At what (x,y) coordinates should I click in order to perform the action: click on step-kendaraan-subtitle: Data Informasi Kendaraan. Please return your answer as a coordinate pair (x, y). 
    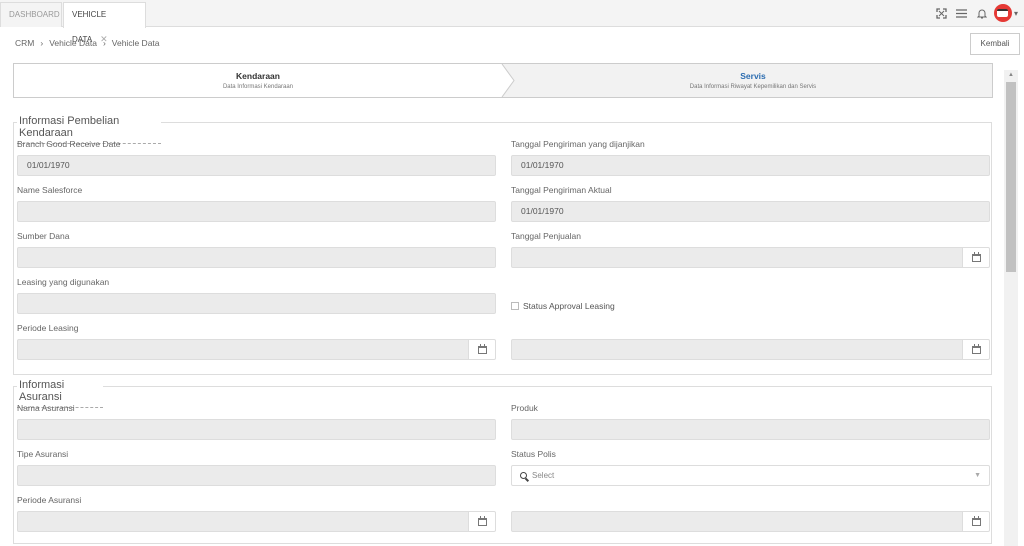
    Looking at the image, I should click on (258, 87).